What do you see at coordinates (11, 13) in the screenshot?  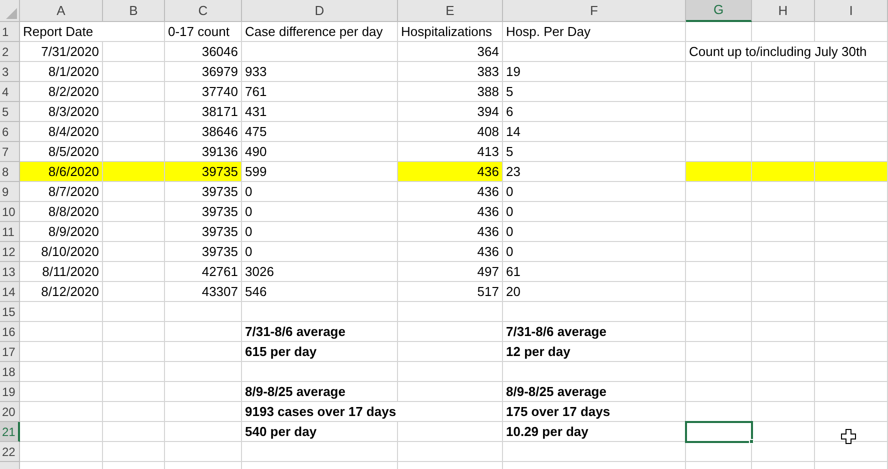 I see `select-all-triangle-icon` at bounding box center [11, 13].